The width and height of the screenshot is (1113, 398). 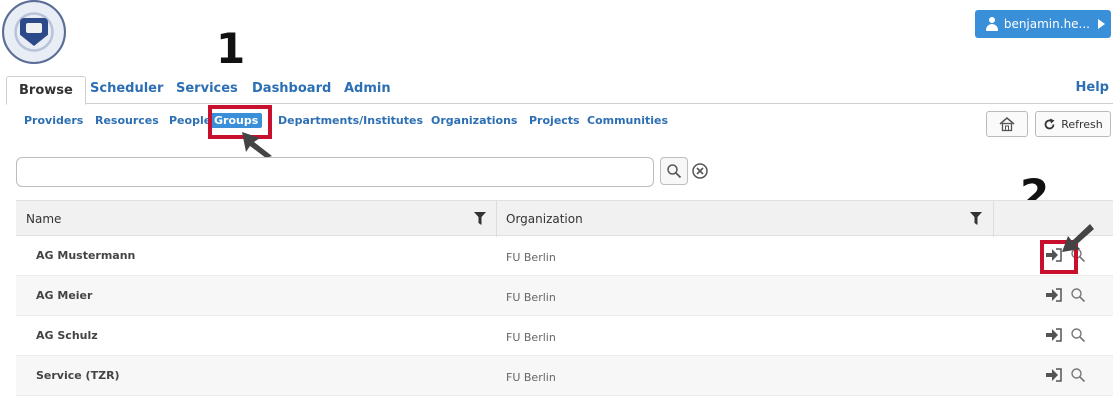 What do you see at coordinates (1092, 87) in the screenshot?
I see `help-link: Help` at bounding box center [1092, 87].